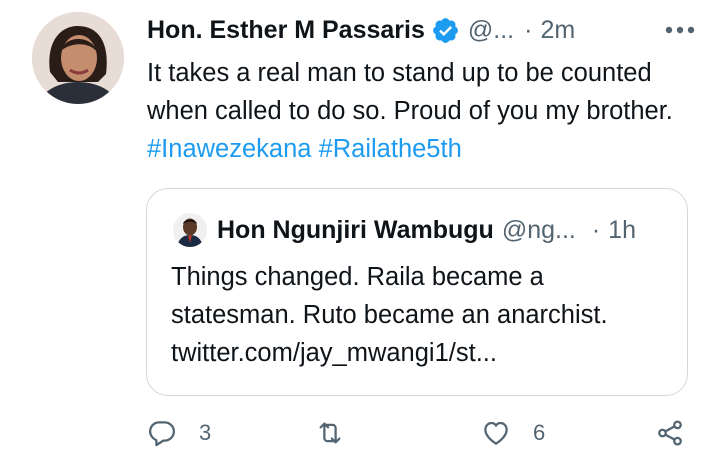  I want to click on quoted-author-name: Hon Ngunjiri Wambugu, so click(355, 230).